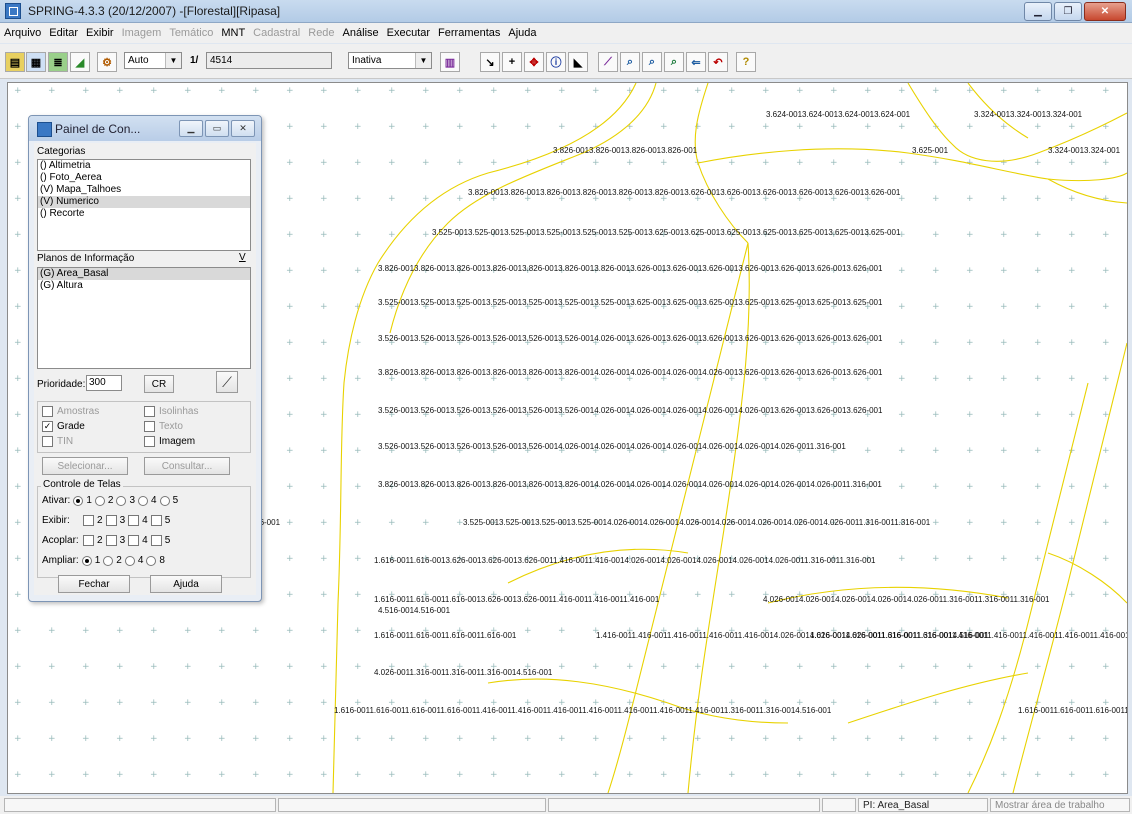 Image resolution: width=1132 pixels, height=814 pixels. Describe the element at coordinates (159, 384) in the screenshot. I see `cr-button: CR` at that location.